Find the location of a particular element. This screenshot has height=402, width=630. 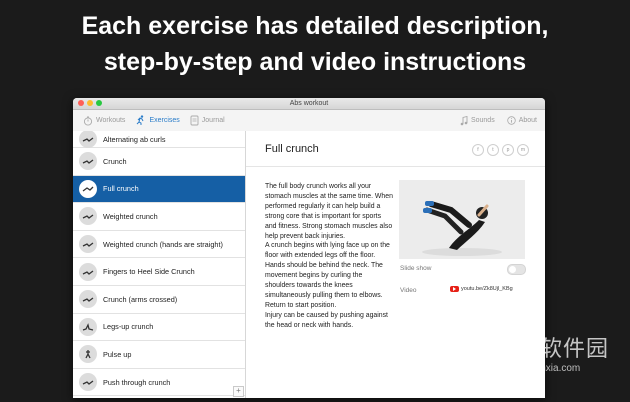

list-item: Alternating ab curls is located at coordinates (159, 139).